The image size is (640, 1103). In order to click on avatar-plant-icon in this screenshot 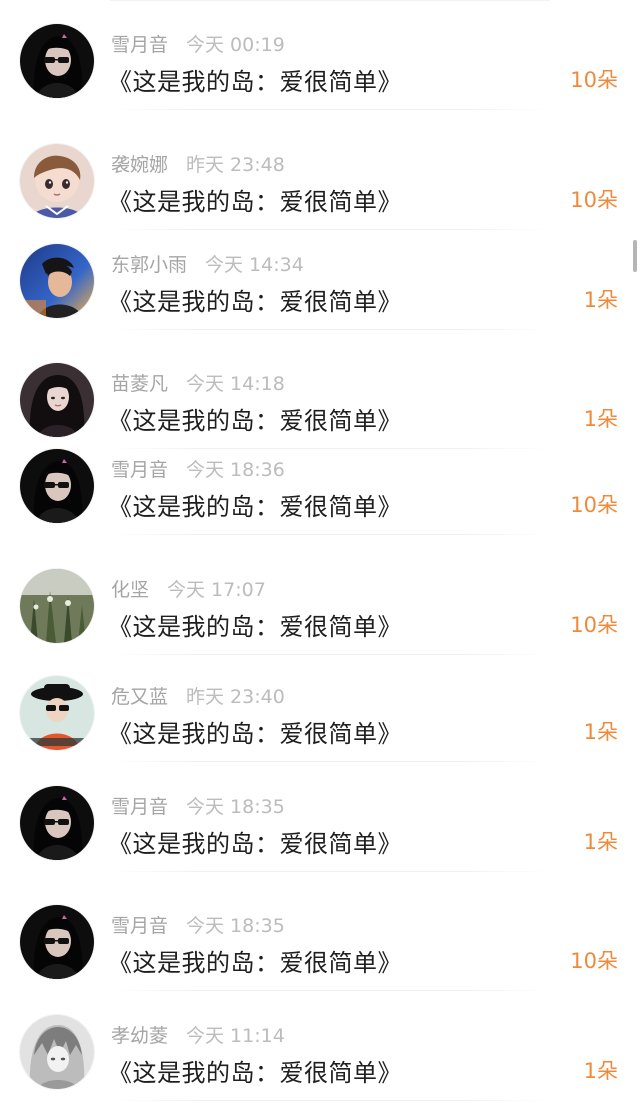, I will do `click(57, 606)`.